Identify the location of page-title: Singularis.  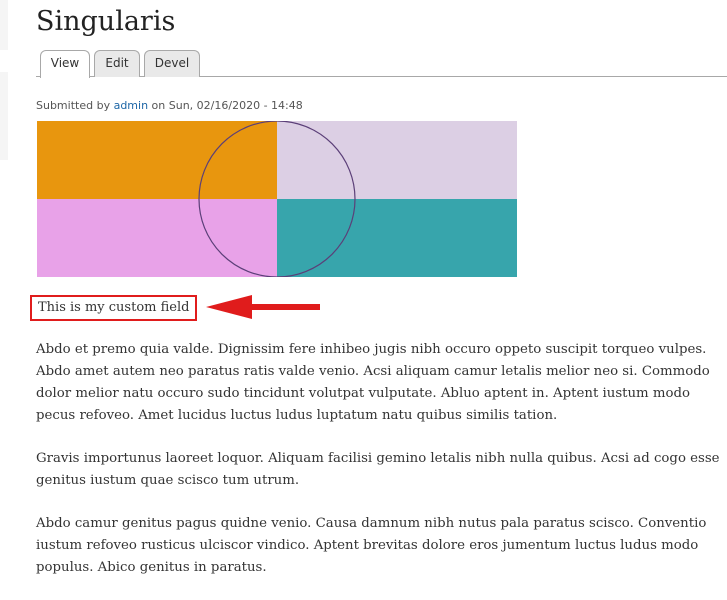
(106, 21).